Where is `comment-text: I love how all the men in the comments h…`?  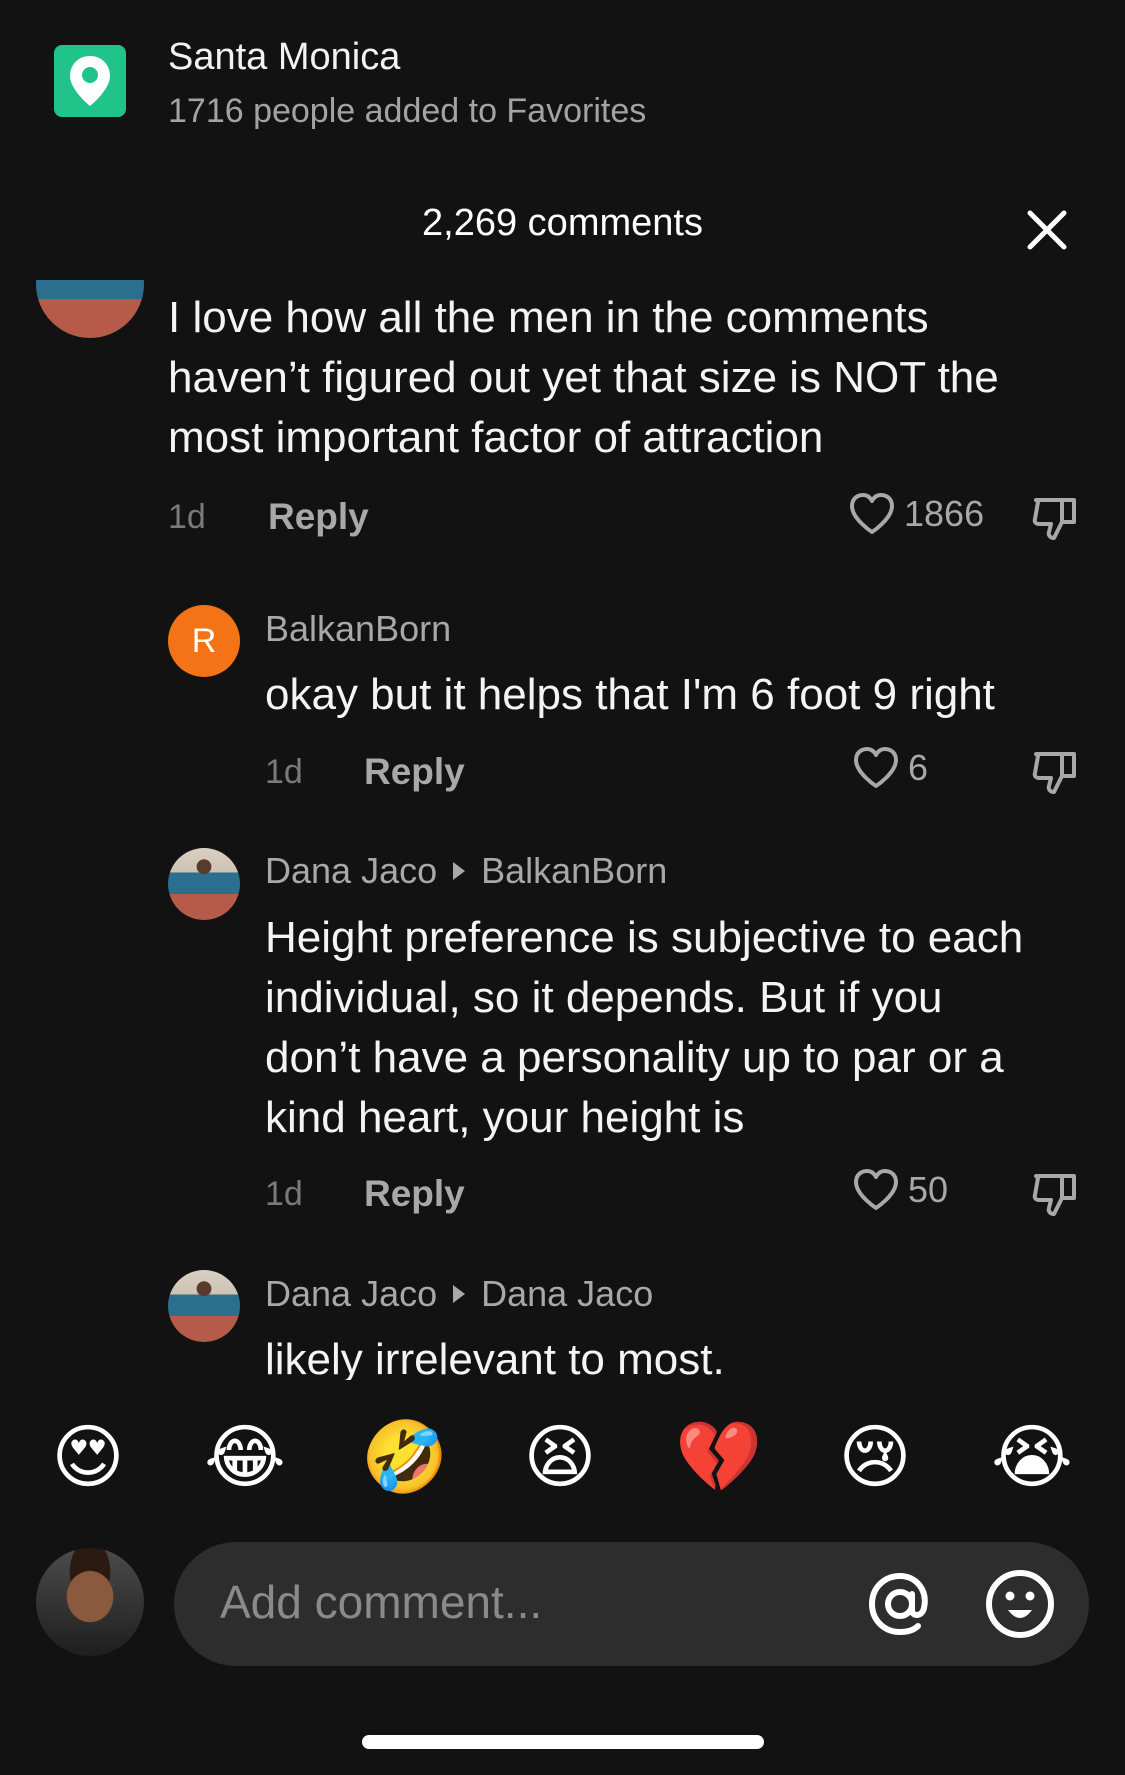
comment-text: I love how all the men in the comments h… is located at coordinates (583, 377).